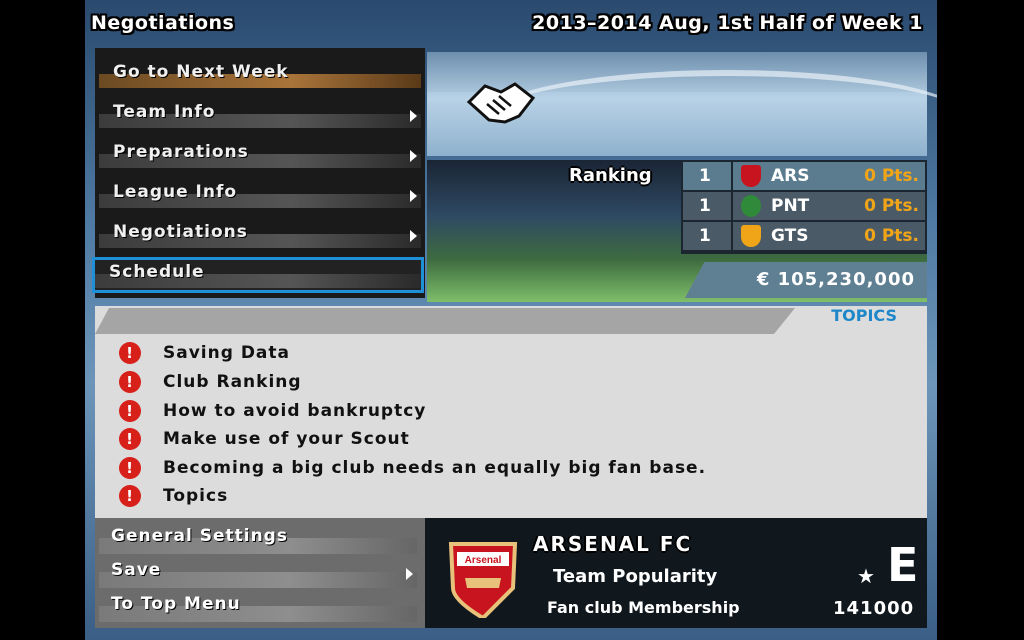 This screenshot has height=640, width=1024. What do you see at coordinates (806, 280) in the screenshot?
I see `club-funds: € 105,230,000` at bounding box center [806, 280].